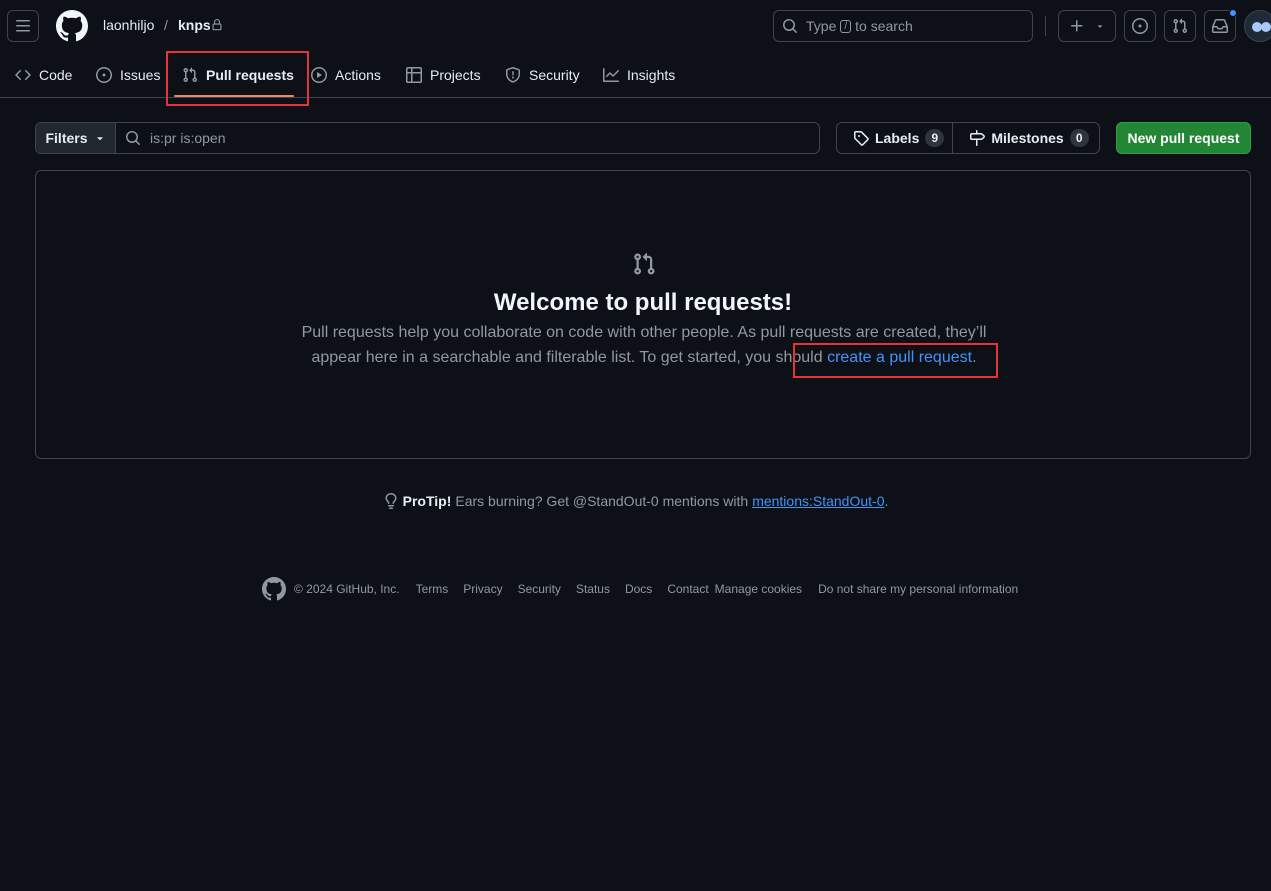  Describe the element at coordinates (23, 74) in the screenshot. I see `code-icon` at that location.